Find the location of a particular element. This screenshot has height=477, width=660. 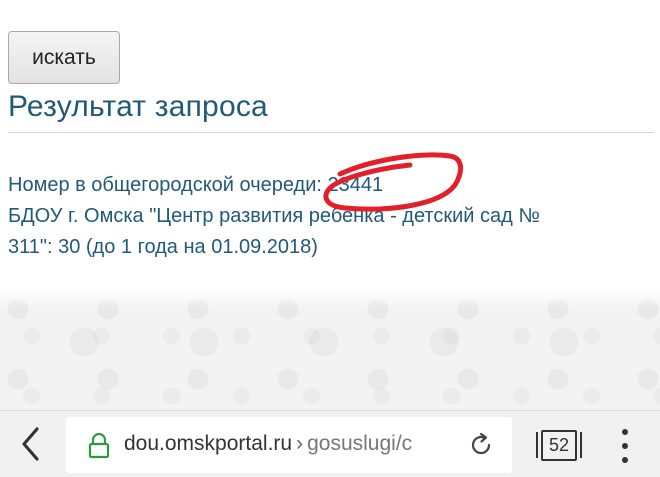

back-button is located at coordinates (31, 444).